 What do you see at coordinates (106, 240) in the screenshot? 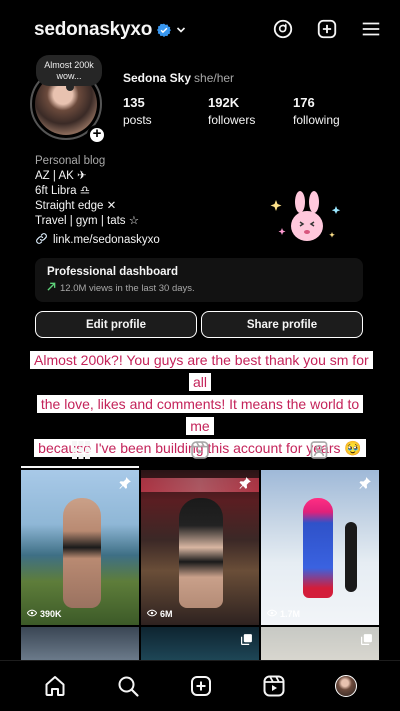
I see `bio-link-text: link.me/sedonaskyxo` at bounding box center [106, 240].